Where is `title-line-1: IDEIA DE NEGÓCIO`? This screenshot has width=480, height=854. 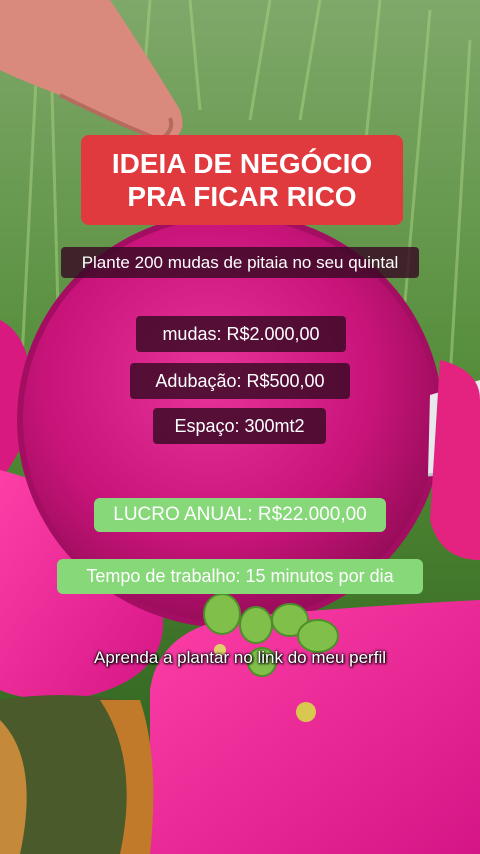 title-line-1: IDEIA DE NEGÓCIO is located at coordinates (242, 163).